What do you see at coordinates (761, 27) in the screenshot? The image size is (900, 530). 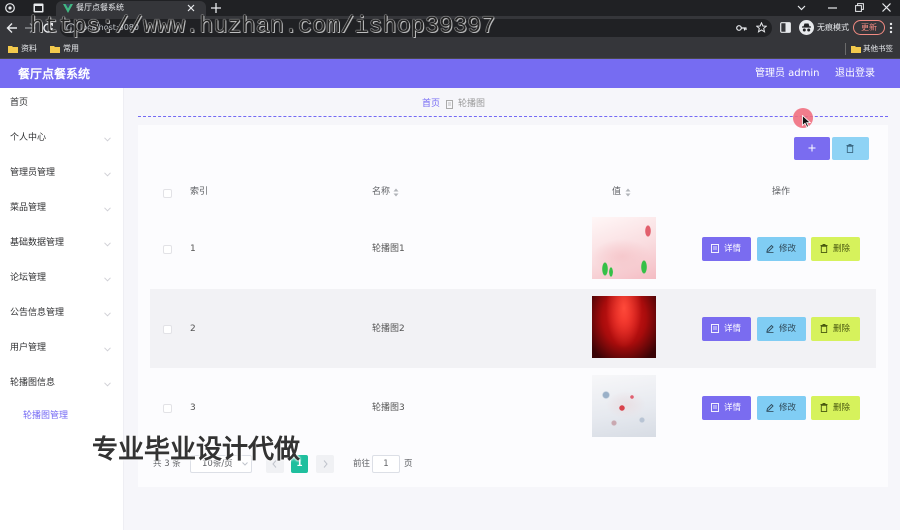 I see `star-icon` at bounding box center [761, 27].